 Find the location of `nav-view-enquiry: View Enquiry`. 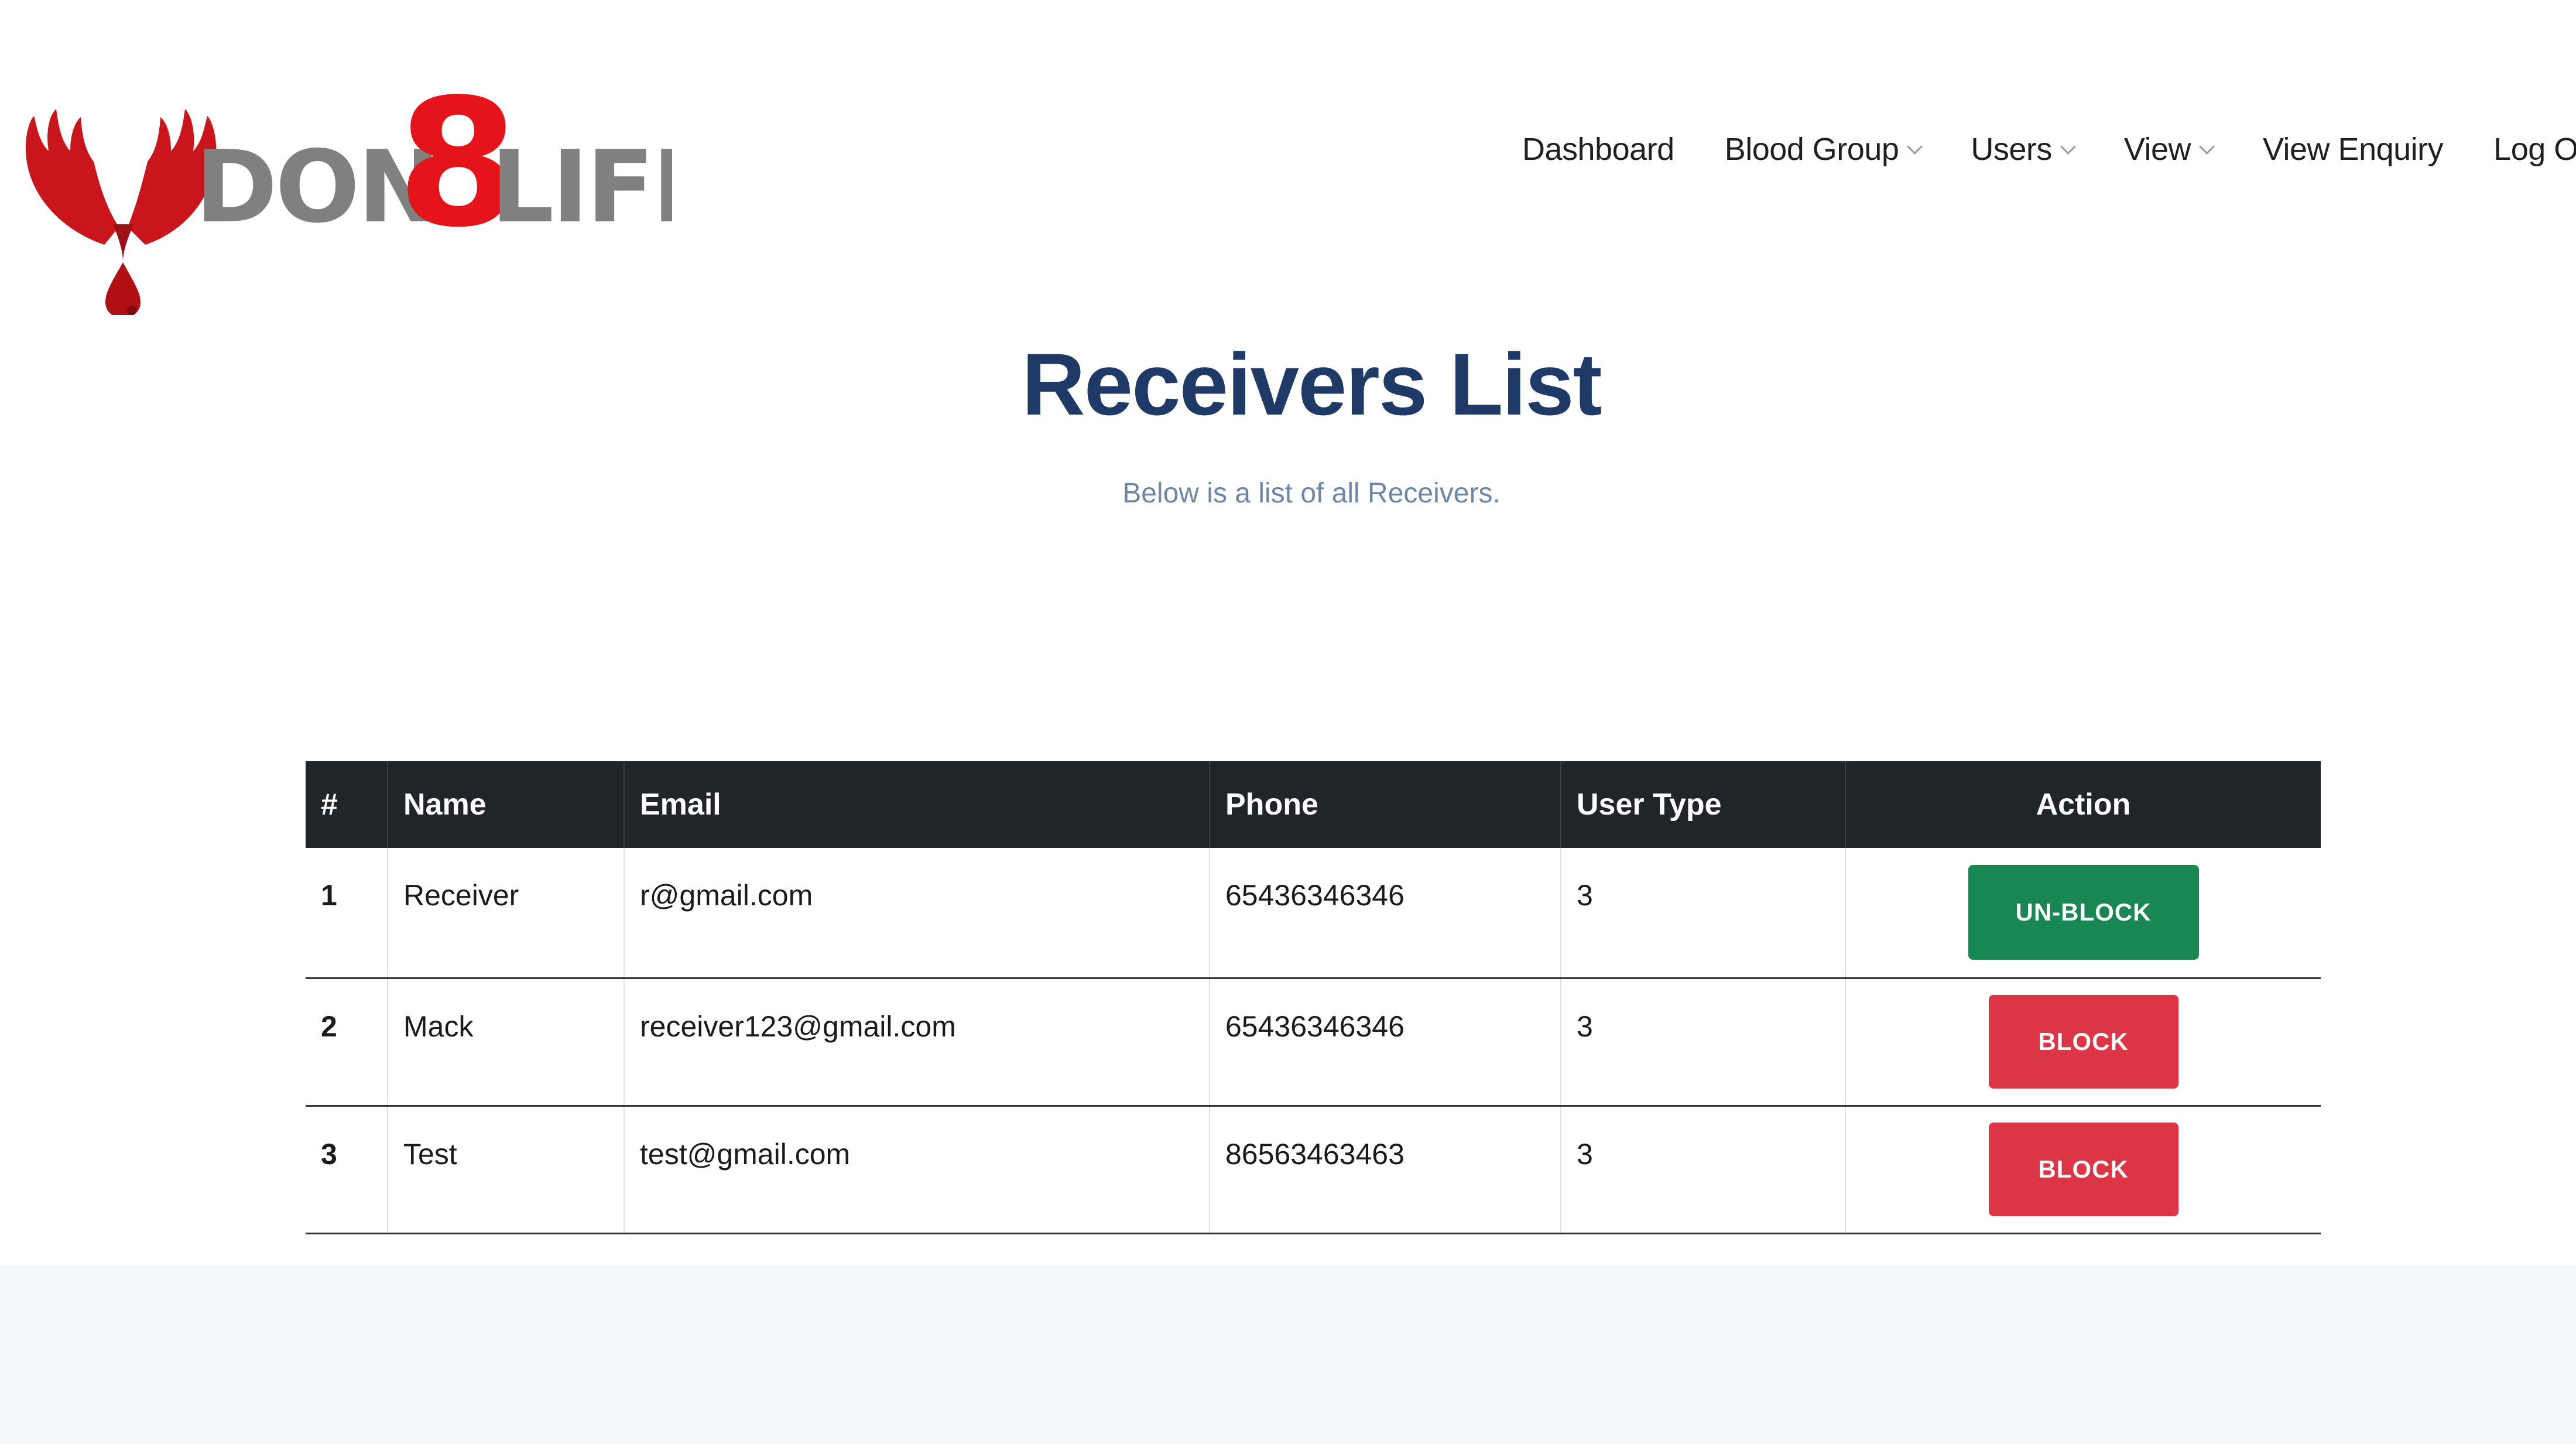

nav-view-enquiry: View Enquiry is located at coordinates (2353, 149).